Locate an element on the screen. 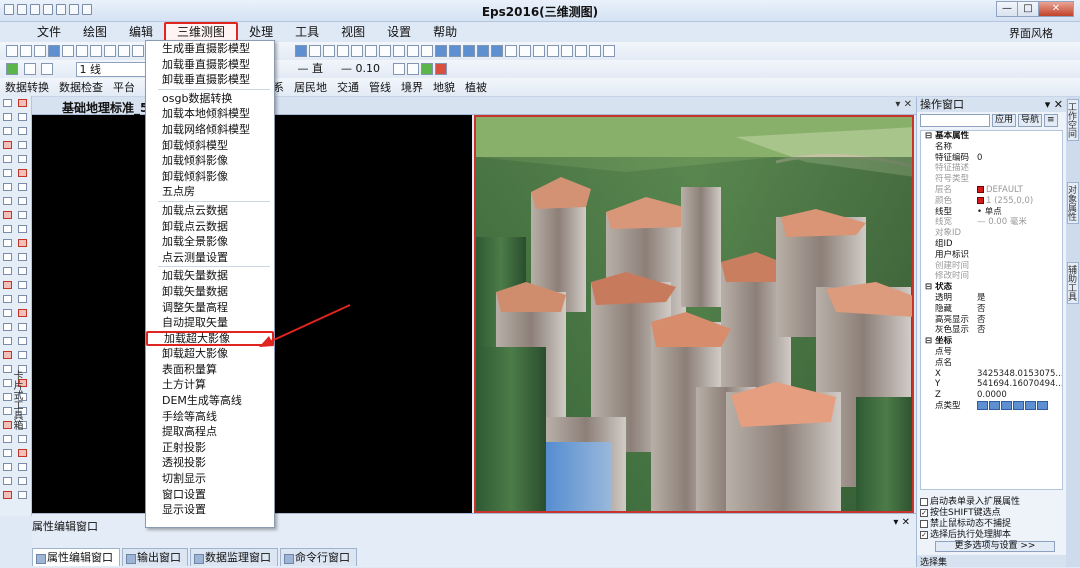 Image resolution: width=1080 pixels, height=568 pixels. selection-set-tab: 选择集 is located at coordinates (991, 561).